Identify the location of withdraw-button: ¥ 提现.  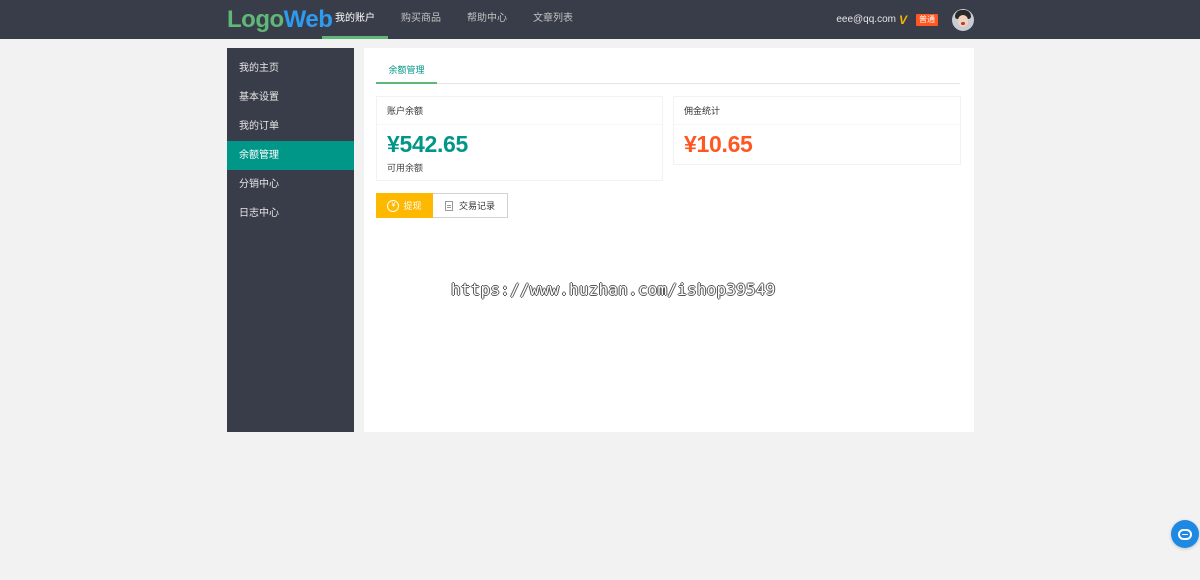
(404, 205).